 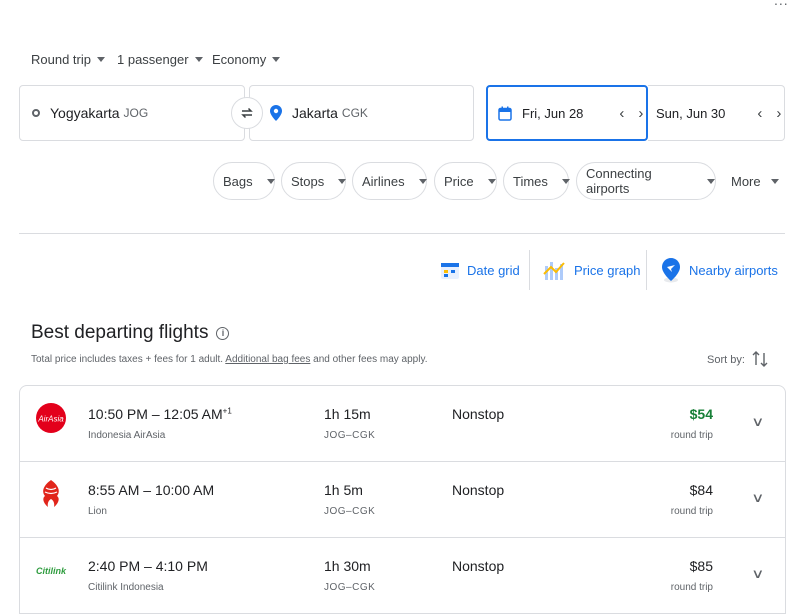 I want to click on info-icon: i, so click(x=223, y=333).